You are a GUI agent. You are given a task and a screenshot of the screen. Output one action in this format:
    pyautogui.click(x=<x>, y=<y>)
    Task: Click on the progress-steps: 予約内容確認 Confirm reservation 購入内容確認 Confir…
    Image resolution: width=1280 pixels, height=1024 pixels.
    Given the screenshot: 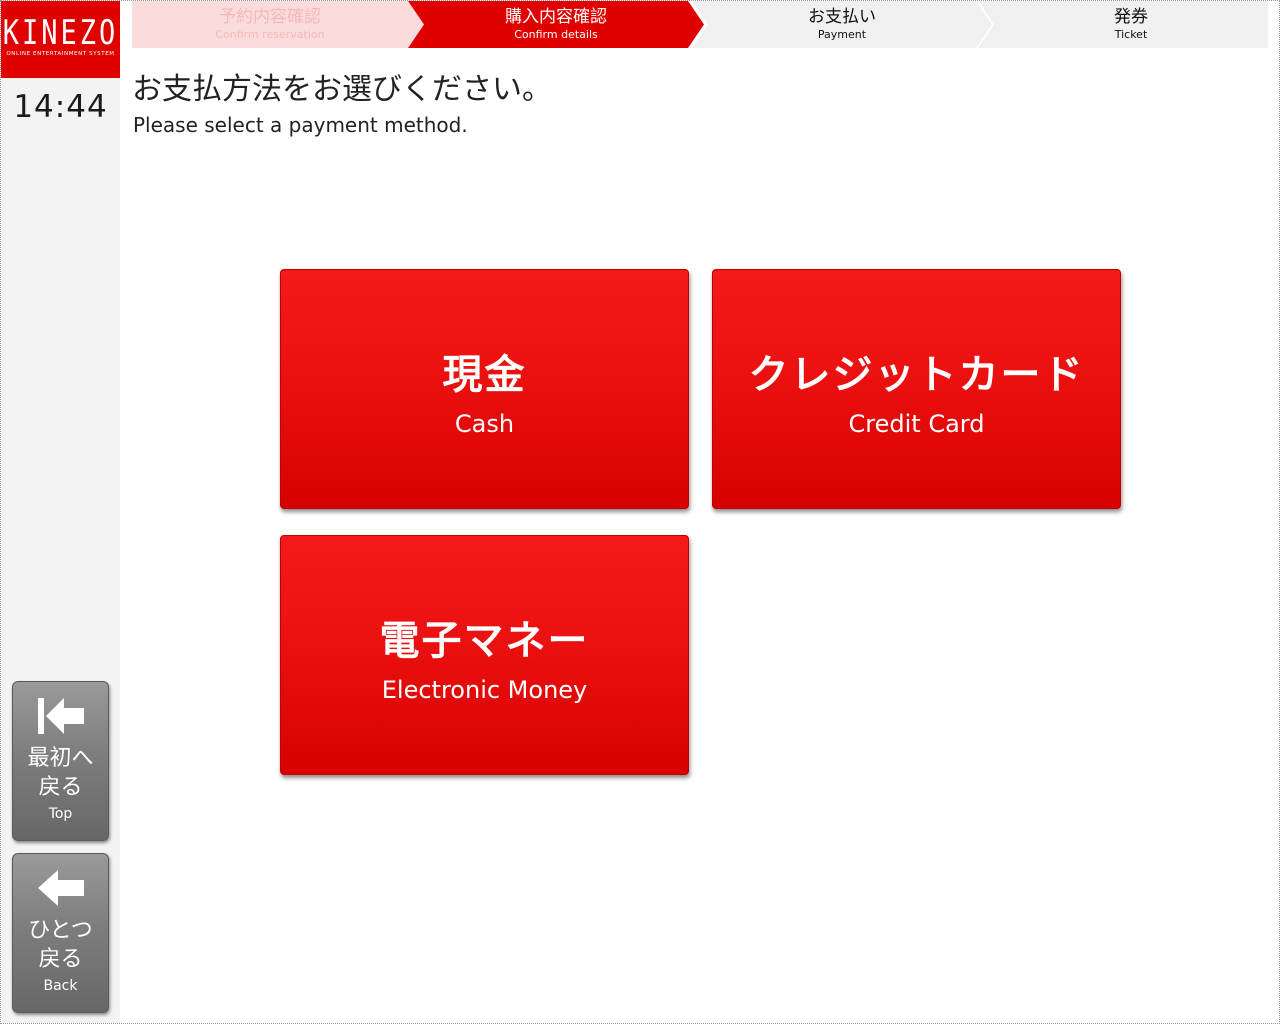 What is the action you would take?
    pyautogui.click(x=700, y=24)
    